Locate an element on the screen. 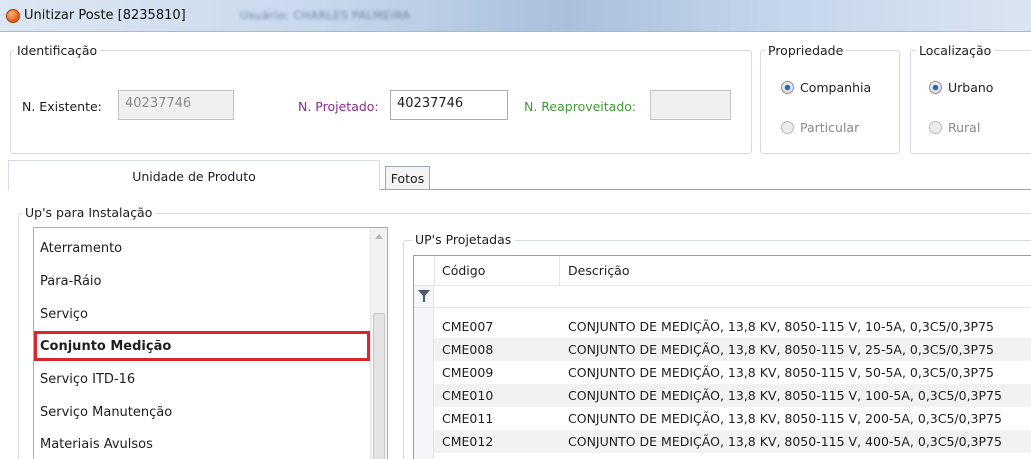 This screenshot has height=459, width=1031. propriedade-group is located at coordinates (830, 102).